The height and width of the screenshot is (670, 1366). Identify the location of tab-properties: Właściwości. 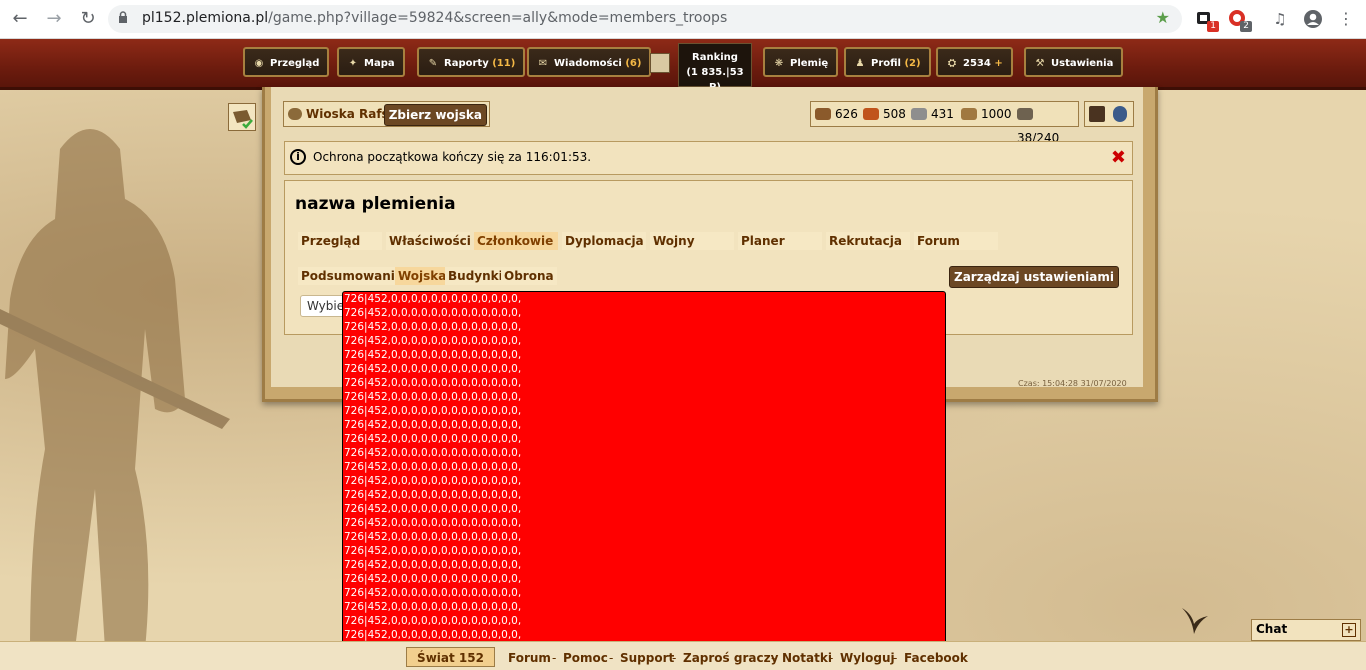
(428, 241).